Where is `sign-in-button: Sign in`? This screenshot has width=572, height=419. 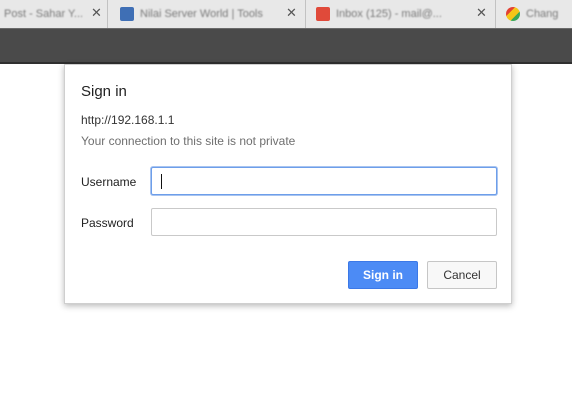
sign-in-button: Sign in is located at coordinates (383, 275).